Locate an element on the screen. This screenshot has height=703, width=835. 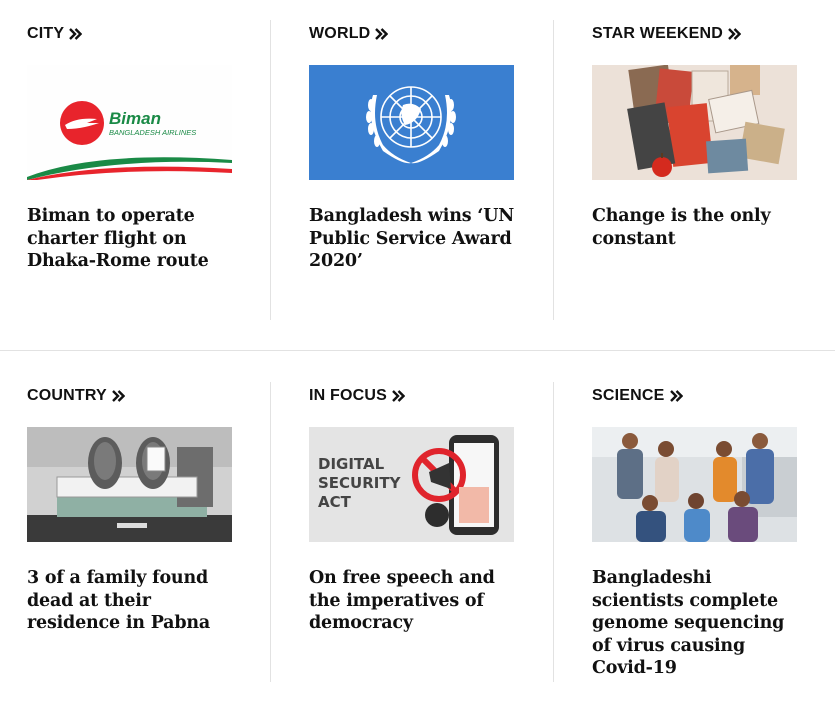
scientists-photo-image is located at coordinates (694, 484).